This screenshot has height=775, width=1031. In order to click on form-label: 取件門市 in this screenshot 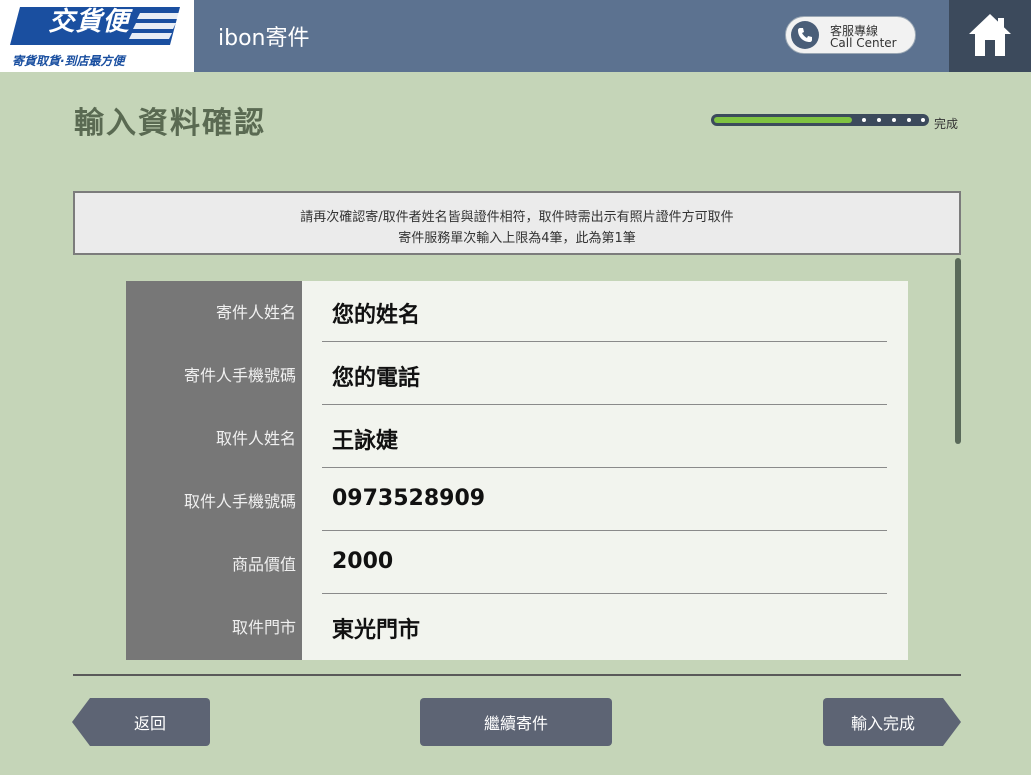, I will do `click(263, 627)`.